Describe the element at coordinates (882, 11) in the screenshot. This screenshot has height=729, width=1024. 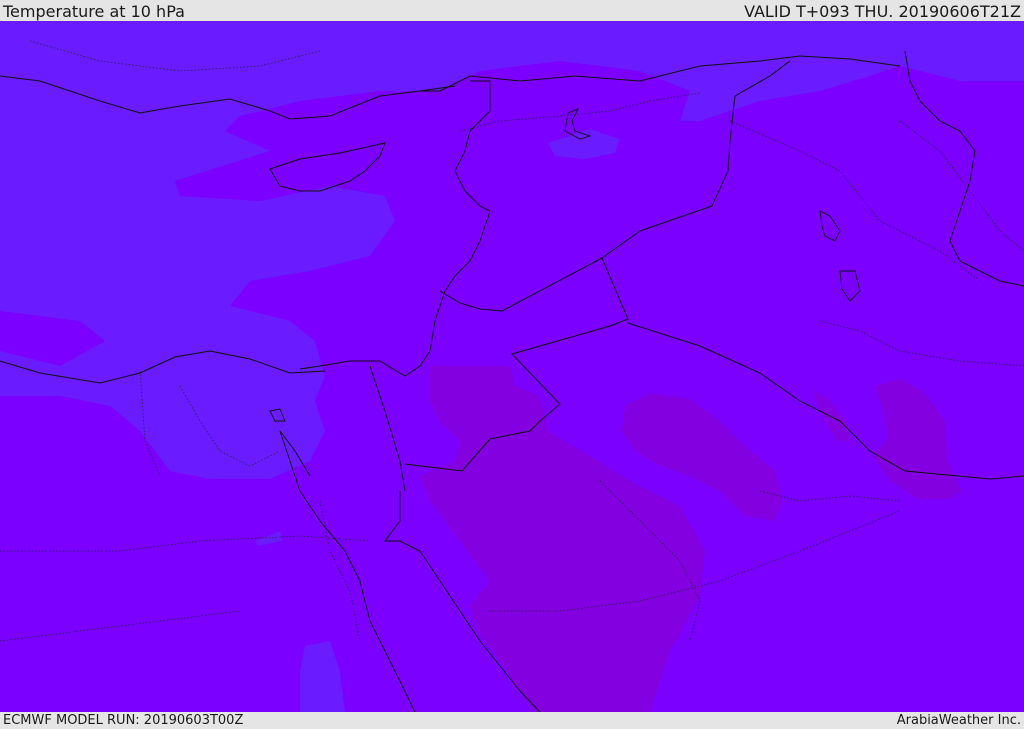
I see `valid-time: VALID T+093 THU. 20190606T21Z` at that location.